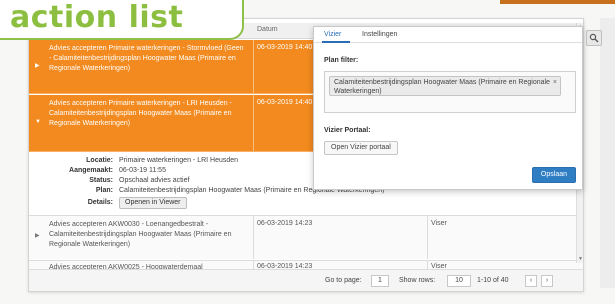  What do you see at coordinates (336, 42) in the screenshot?
I see `active-tab-indicator` at bounding box center [336, 42].